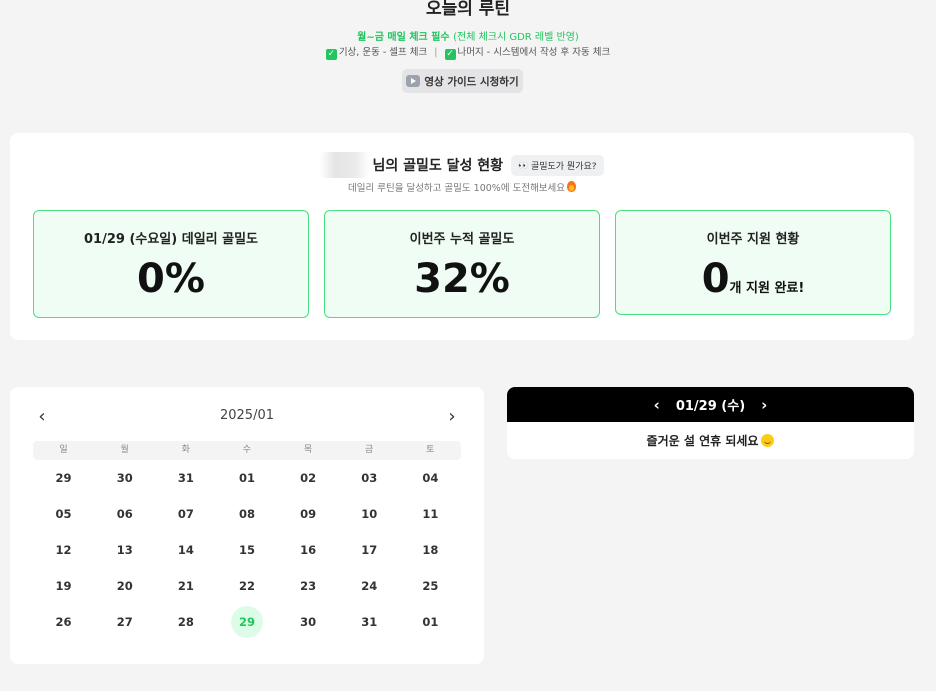 This screenshot has height=691, width=936. What do you see at coordinates (125, 514) in the screenshot?
I see `calendar-day: 06` at bounding box center [125, 514].